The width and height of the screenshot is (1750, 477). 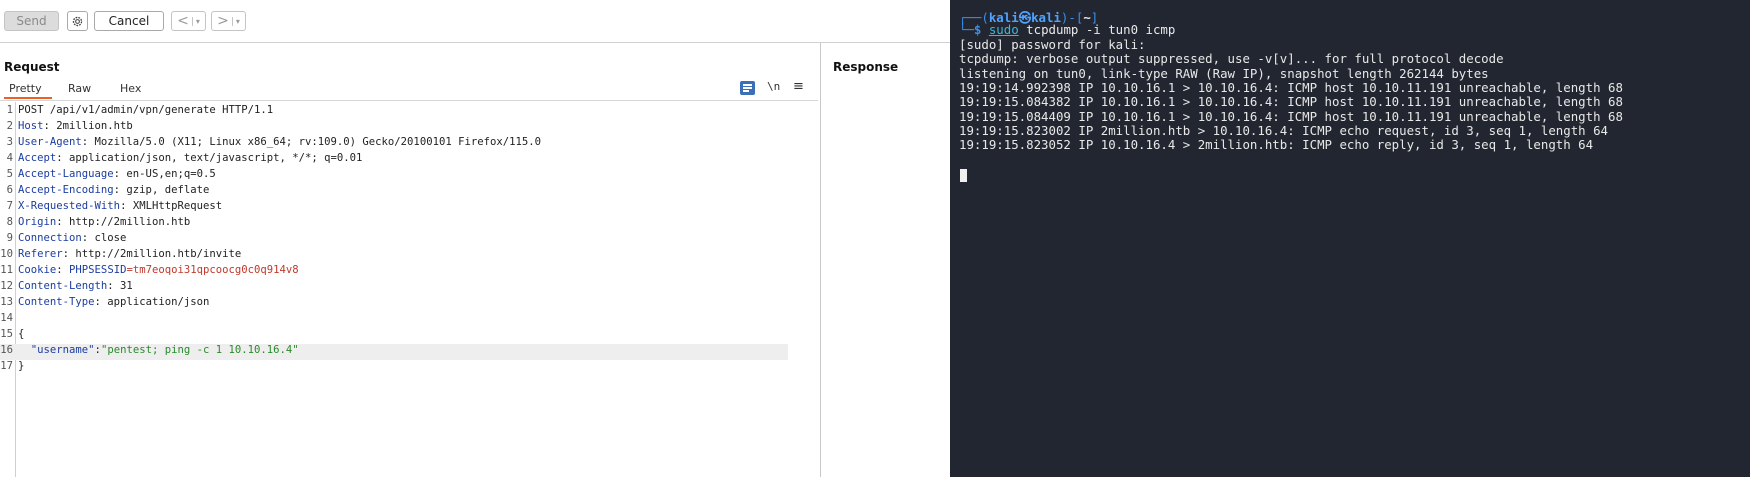 What do you see at coordinates (183, 21) in the screenshot?
I see `back-arrow-icon: <` at bounding box center [183, 21].